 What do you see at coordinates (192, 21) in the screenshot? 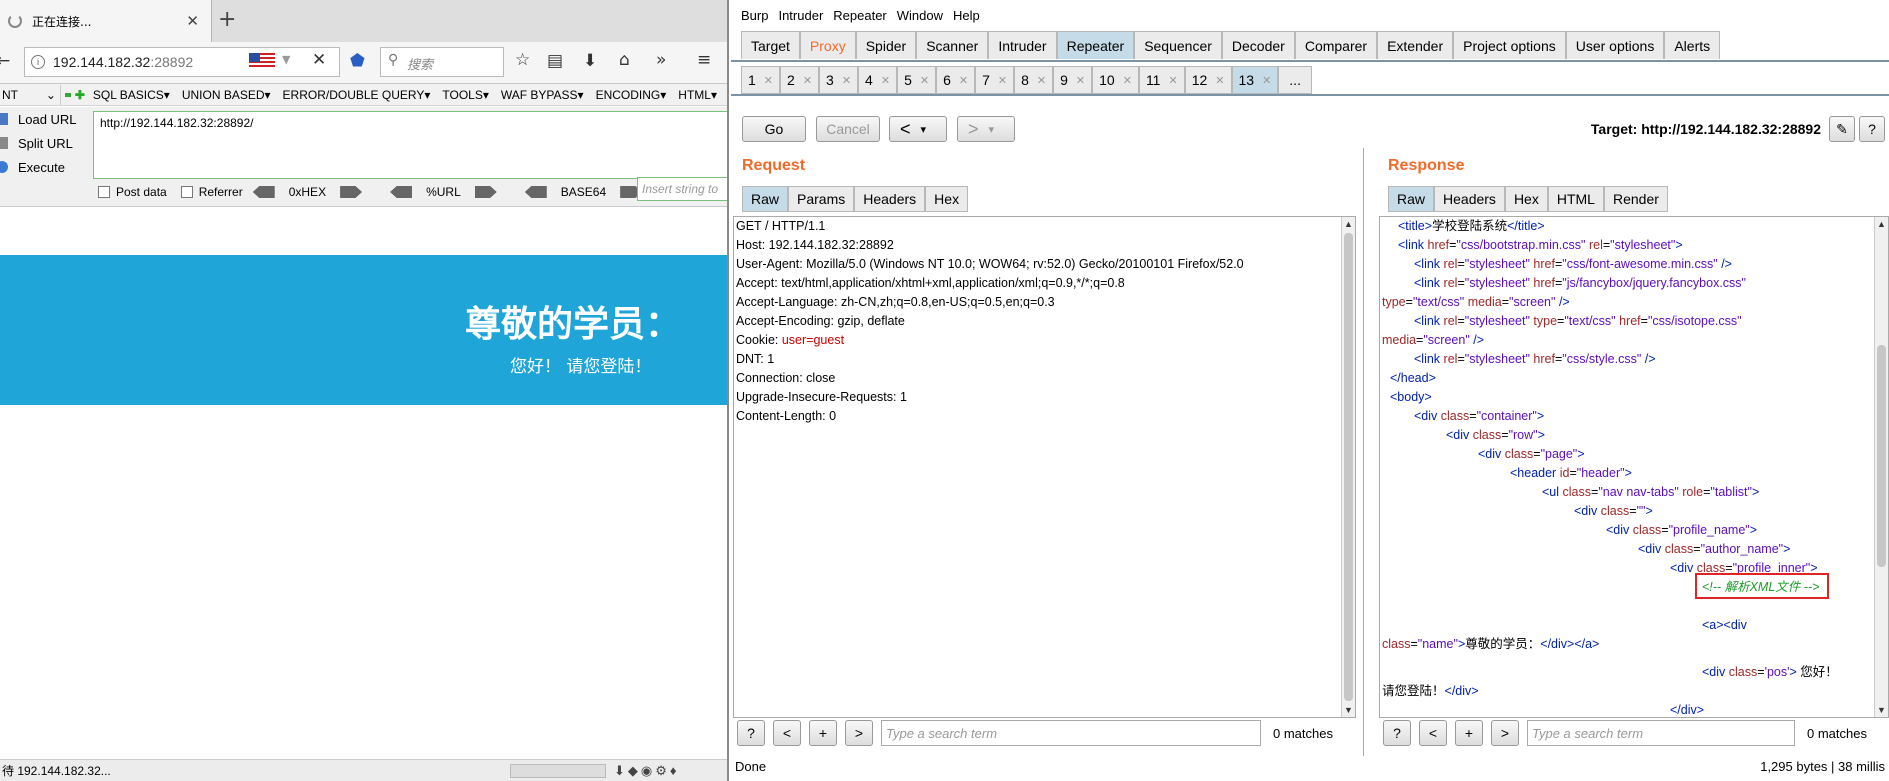
I see `close-tab-icon: ✕` at bounding box center [192, 21].